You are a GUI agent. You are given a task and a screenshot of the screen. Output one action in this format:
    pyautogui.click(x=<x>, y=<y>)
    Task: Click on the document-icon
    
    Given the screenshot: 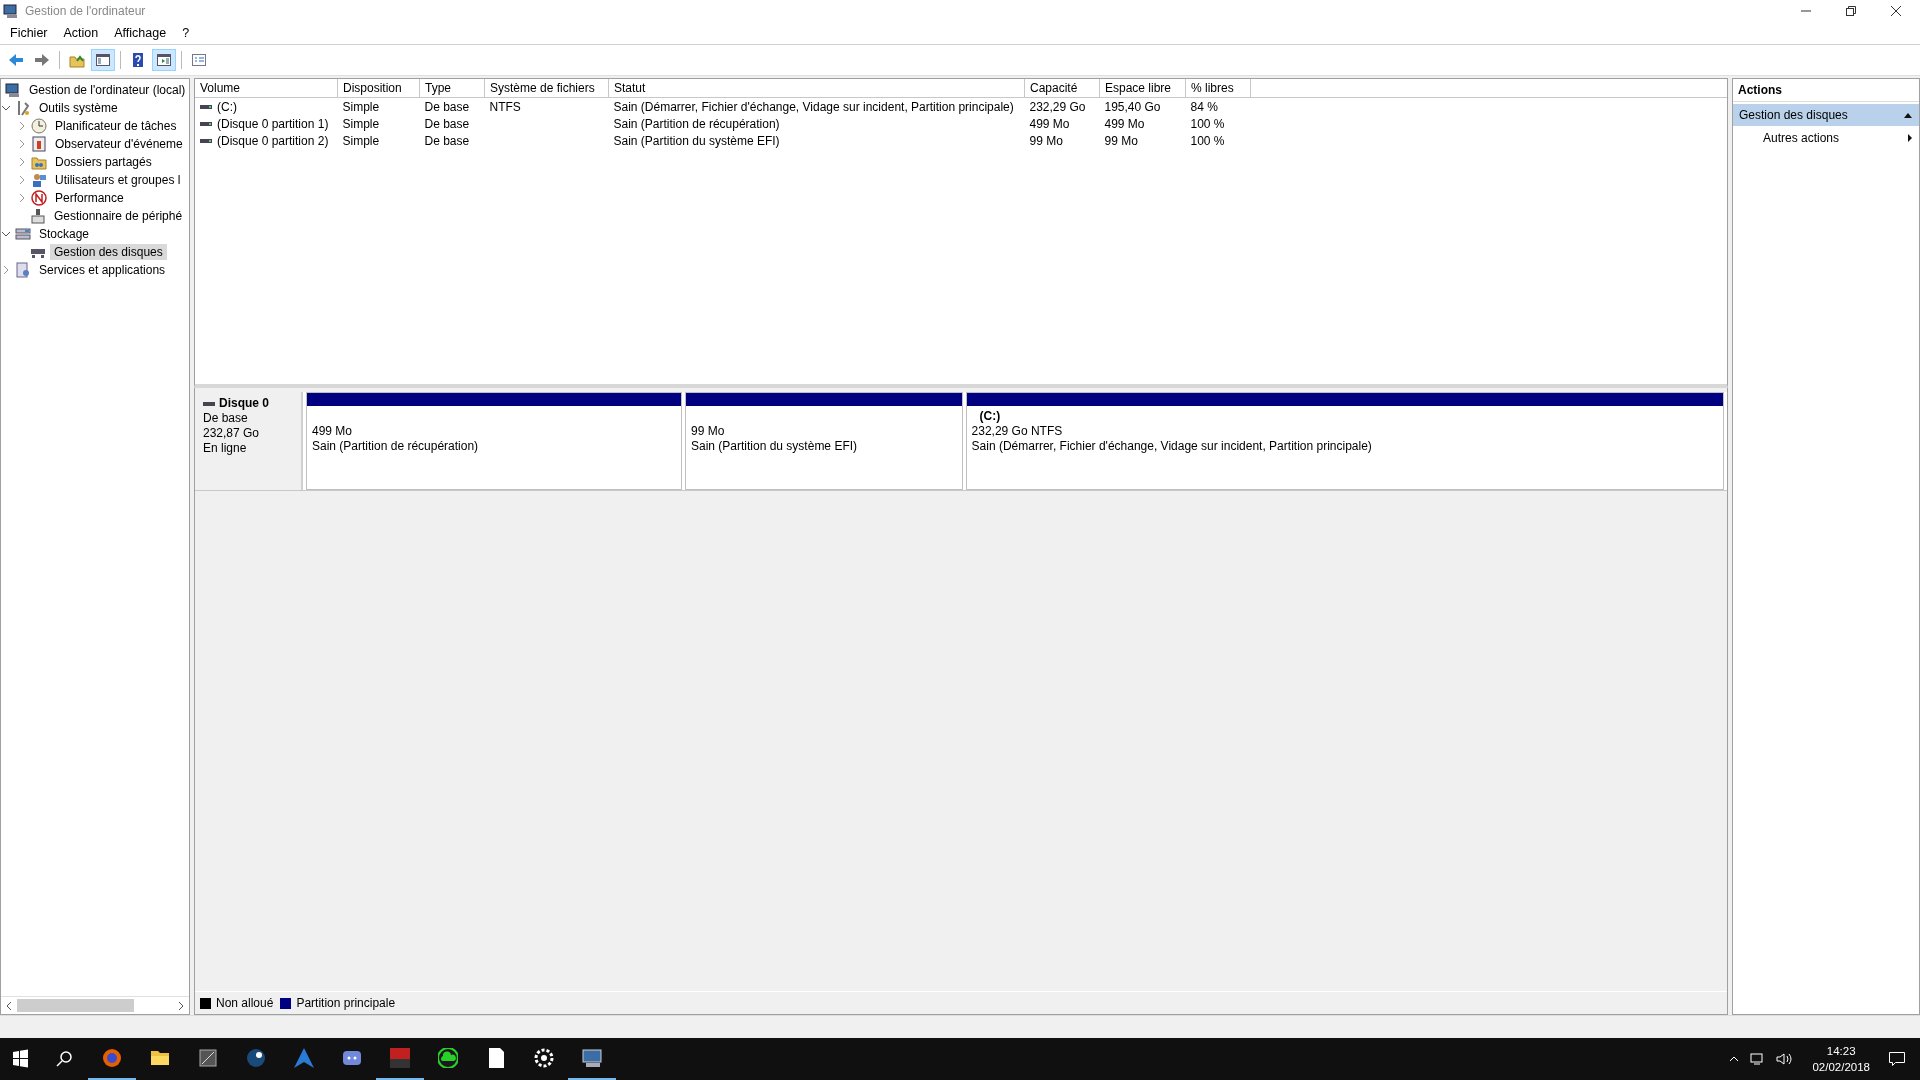 What is the action you would take?
    pyautogui.click(x=496, y=1058)
    